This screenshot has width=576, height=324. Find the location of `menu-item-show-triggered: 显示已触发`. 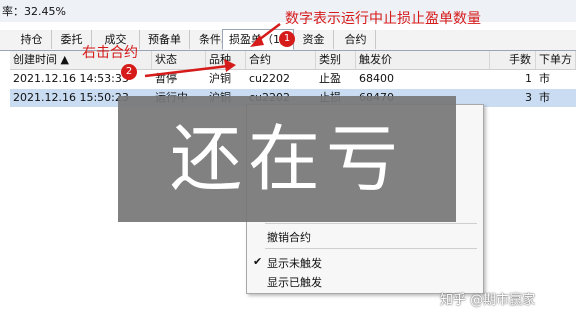

menu-item-show-triggered: 显示已触发 is located at coordinates (294, 282).